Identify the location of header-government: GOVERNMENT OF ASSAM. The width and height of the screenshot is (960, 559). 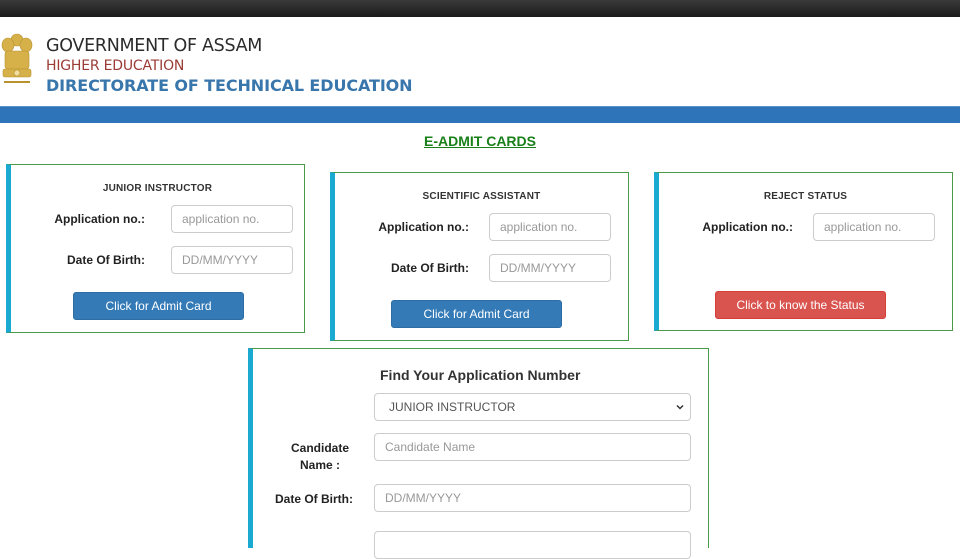
(154, 46).